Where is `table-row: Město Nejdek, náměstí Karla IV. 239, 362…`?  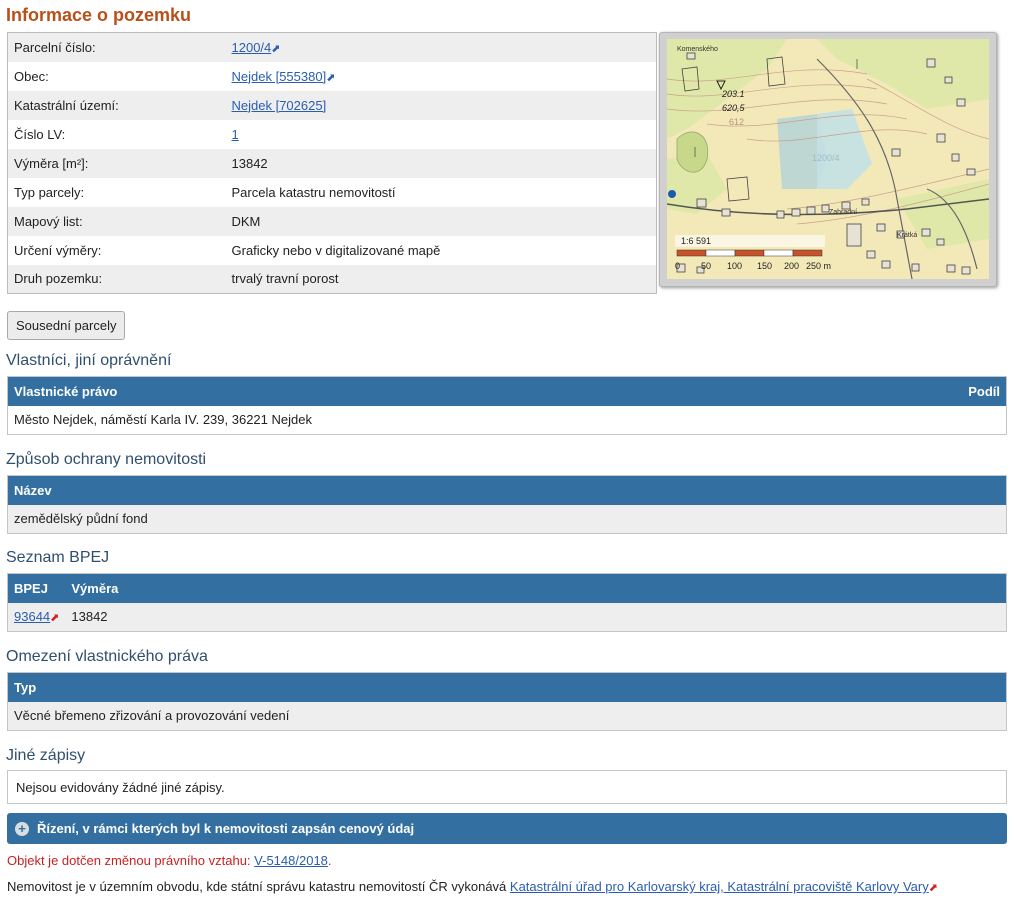
table-row: Město Nejdek, náměstí Karla IV. 239, 362… is located at coordinates (507, 420).